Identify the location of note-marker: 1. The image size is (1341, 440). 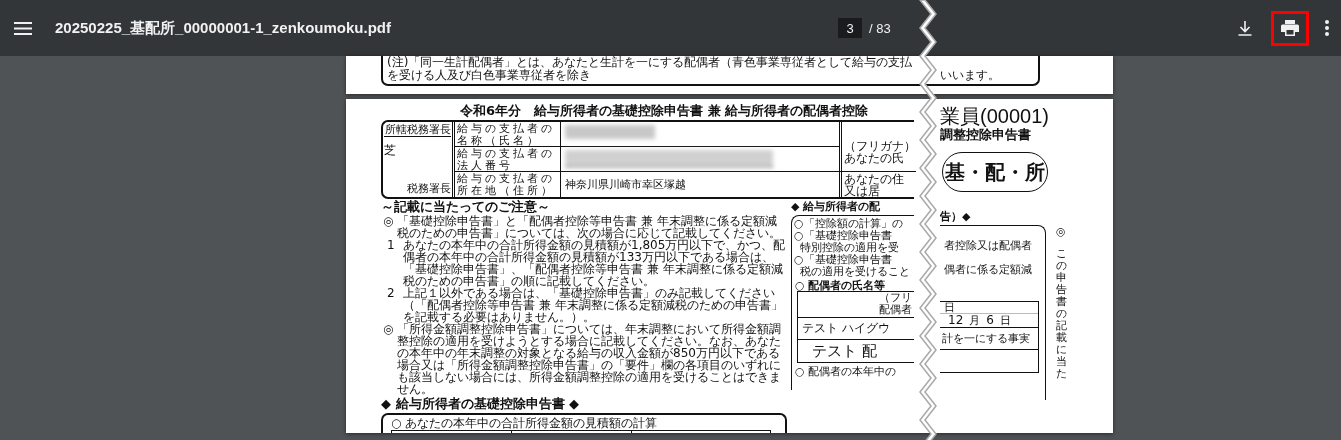
(391, 246).